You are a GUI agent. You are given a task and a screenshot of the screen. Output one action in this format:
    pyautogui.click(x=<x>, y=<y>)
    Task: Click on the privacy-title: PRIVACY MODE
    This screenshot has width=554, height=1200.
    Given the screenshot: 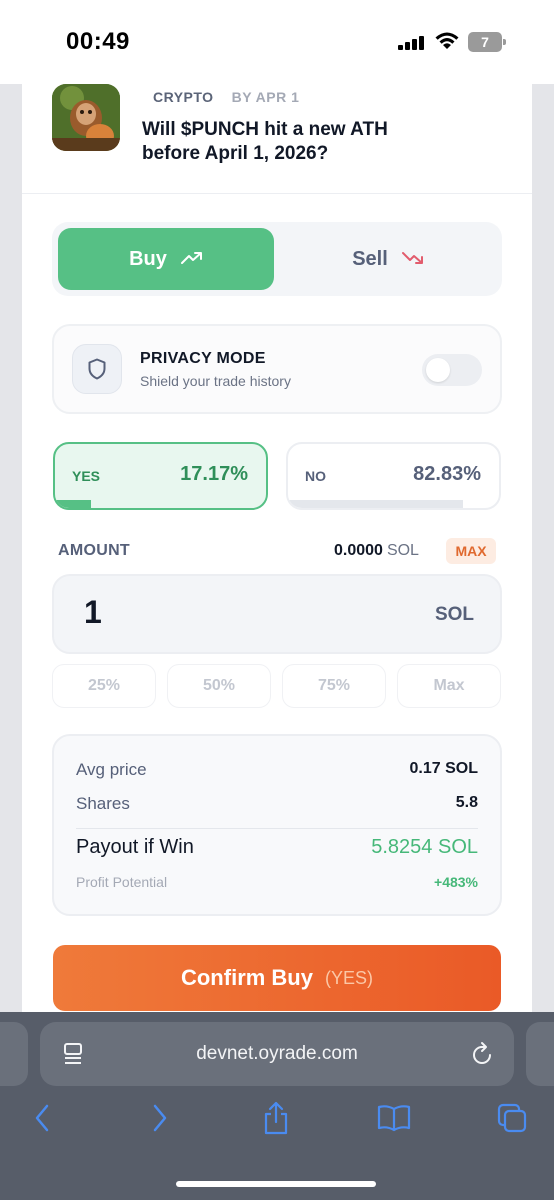 What is the action you would take?
    pyautogui.click(x=203, y=358)
    